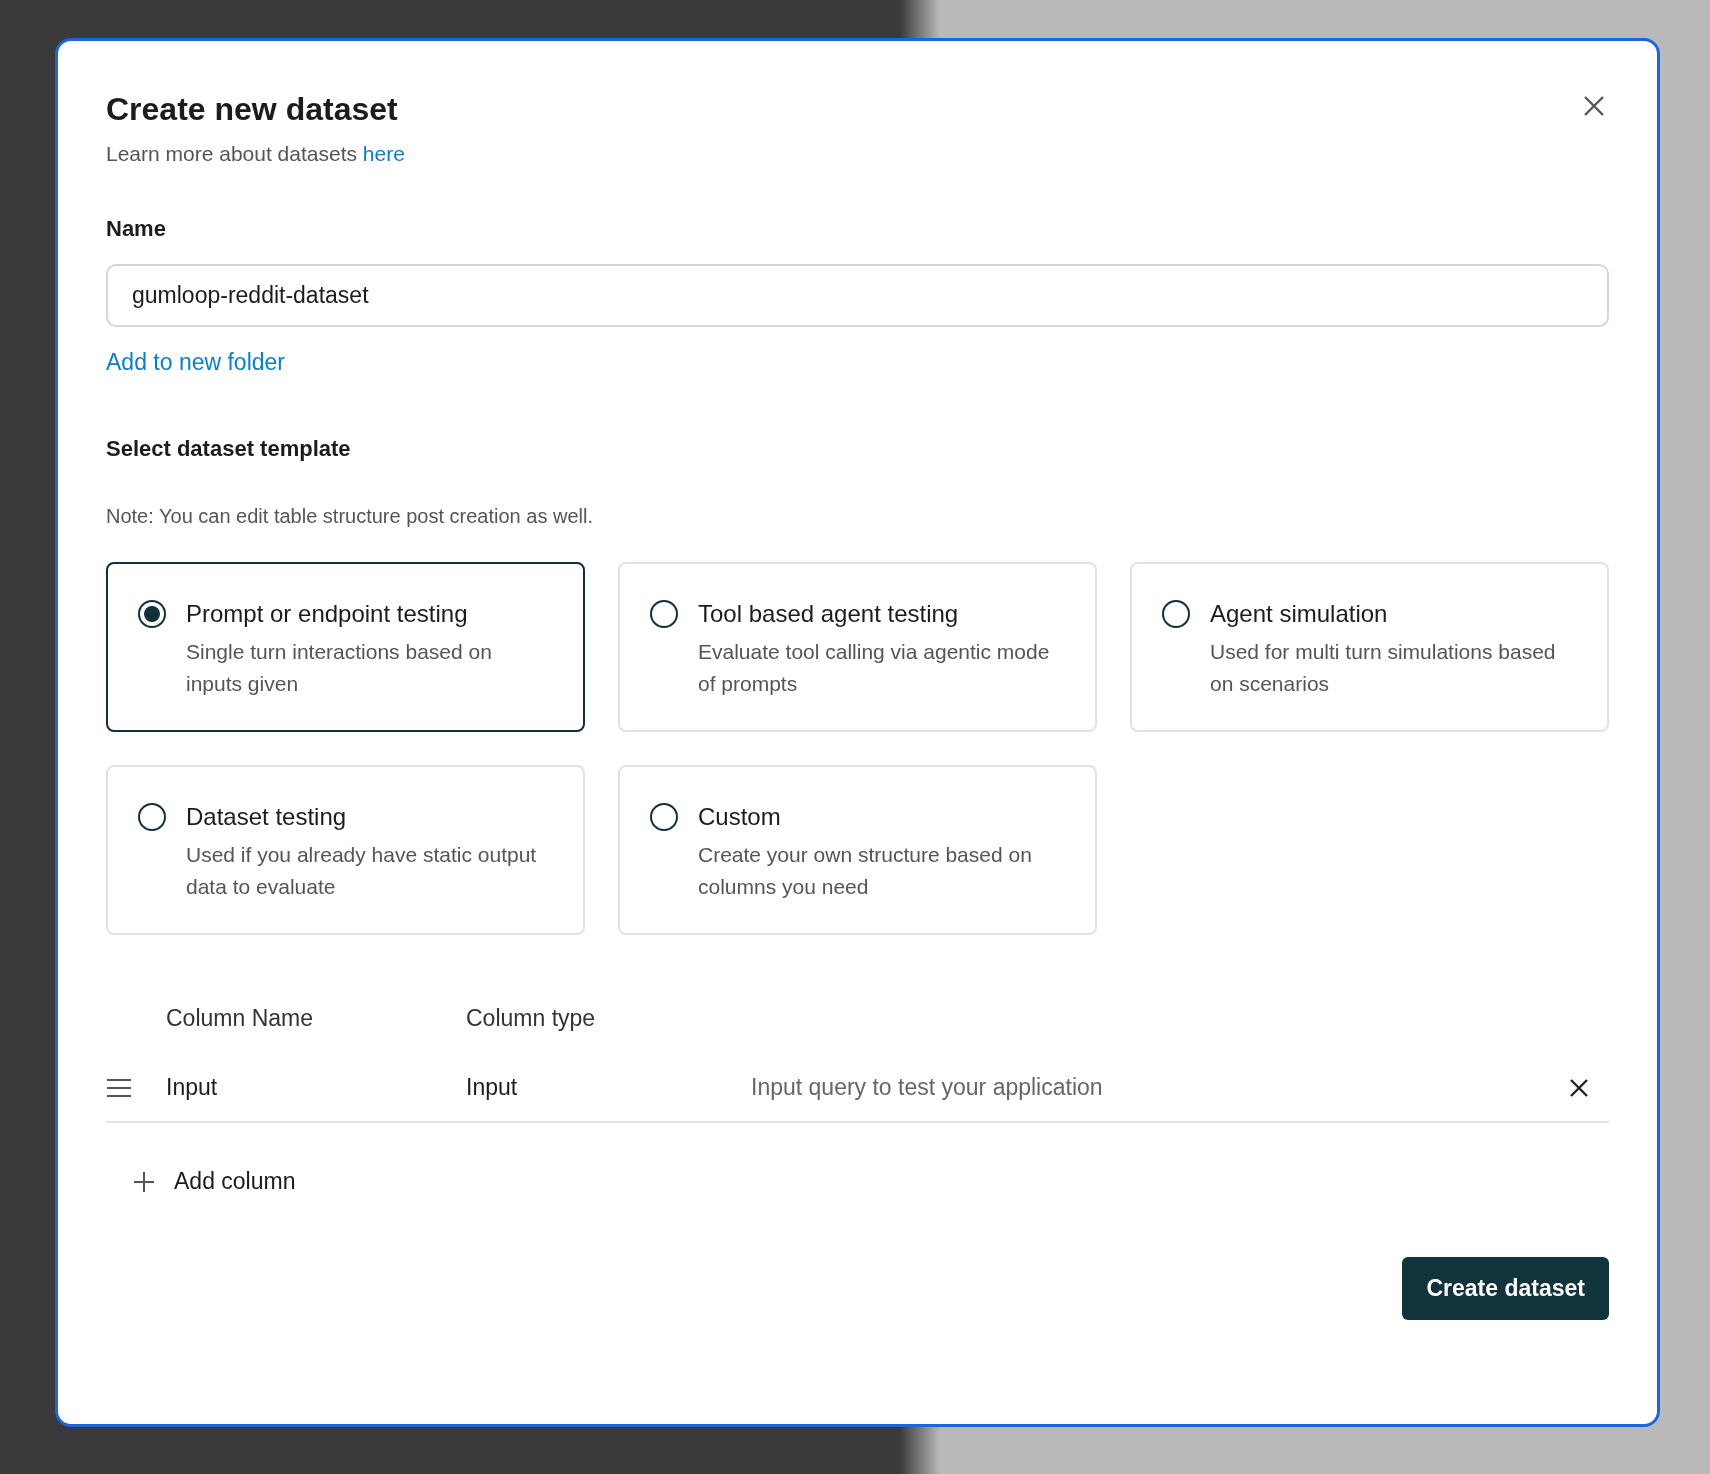 The height and width of the screenshot is (1474, 1710). What do you see at coordinates (267, 817) in the screenshot?
I see `template-title: Dataset testing` at bounding box center [267, 817].